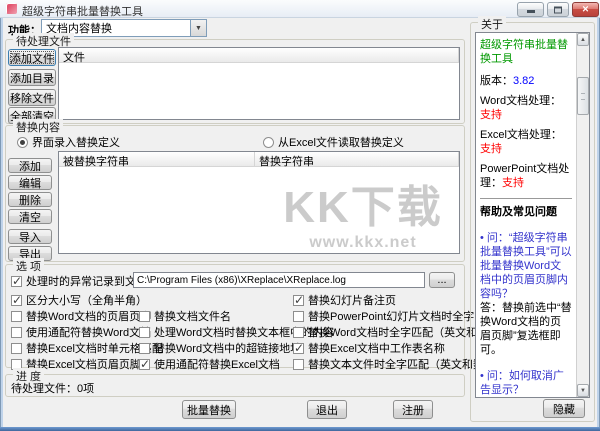  What do you see at coordinates (217, 365) in the screenshot?
I see `checkbox-label: 使用通配符替换Excel文档` at bounding box center [217, 365].